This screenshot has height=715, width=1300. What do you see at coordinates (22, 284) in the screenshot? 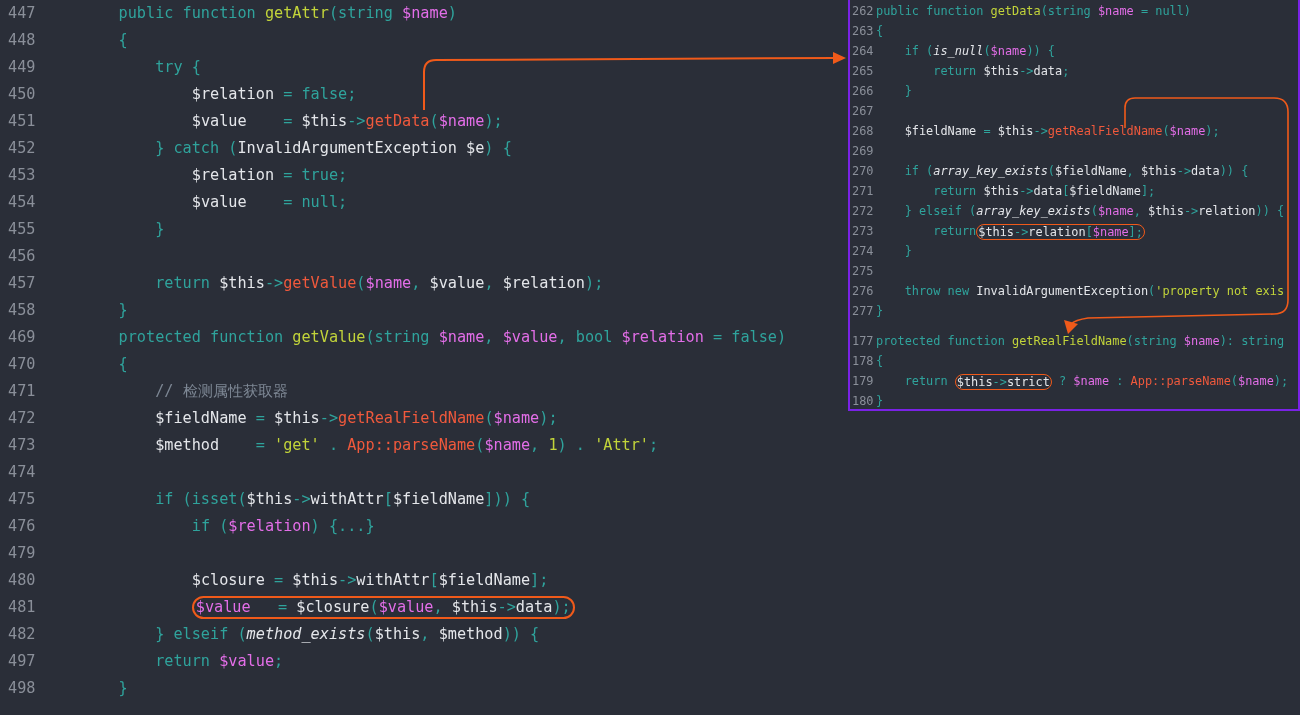
I see `line-number: 457` at bounding box center [22, 284].